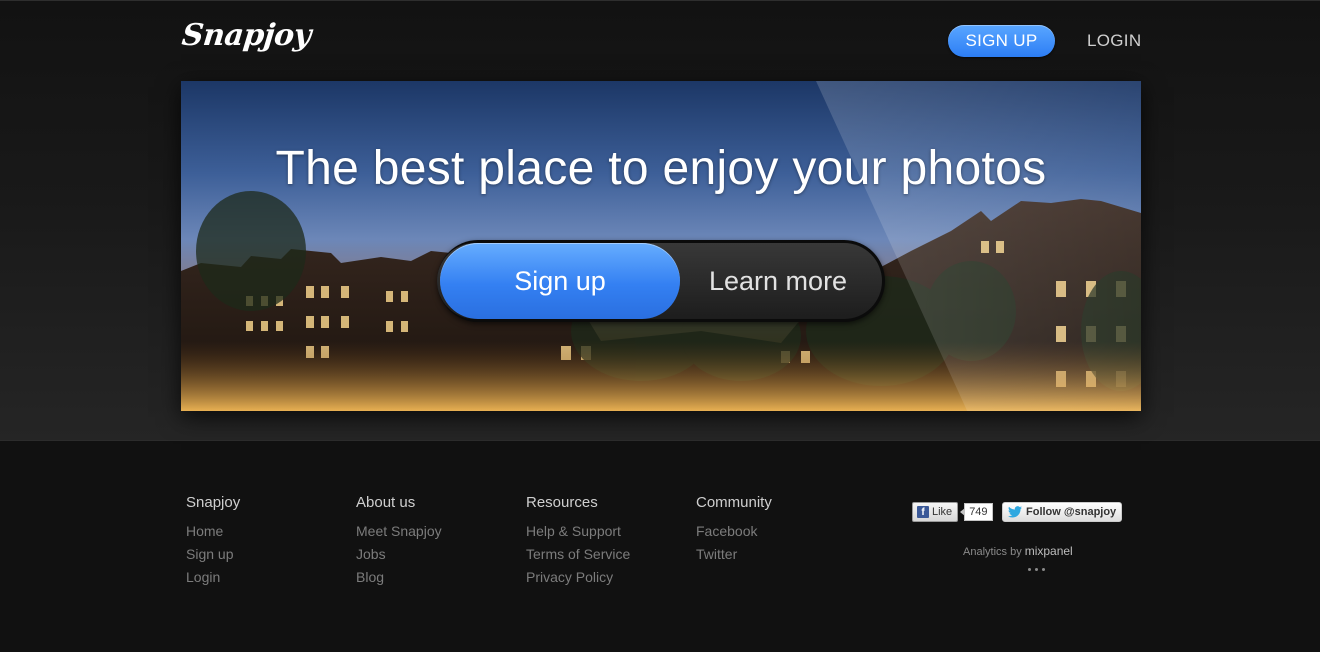 The width and height of the screenshot is (1320, 652). I want to click on footer-link-terms: Terms of Service, so click(578, 557).